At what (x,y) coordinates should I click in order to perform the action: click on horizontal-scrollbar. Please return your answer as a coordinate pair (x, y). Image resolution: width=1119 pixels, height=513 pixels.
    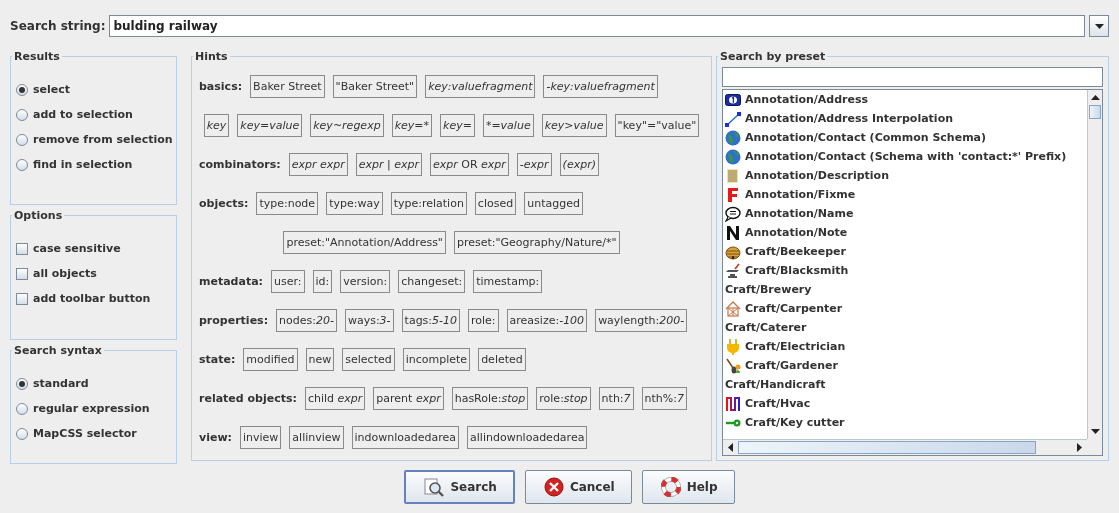
    Looking at the image, I should click on (905, 447).